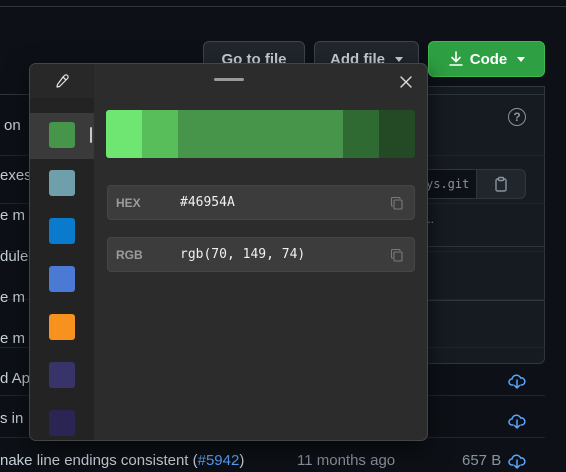 This screenshot has height=472, width=566. I want to click on hex-value-row: HEX #46954A, so click(261, 202).